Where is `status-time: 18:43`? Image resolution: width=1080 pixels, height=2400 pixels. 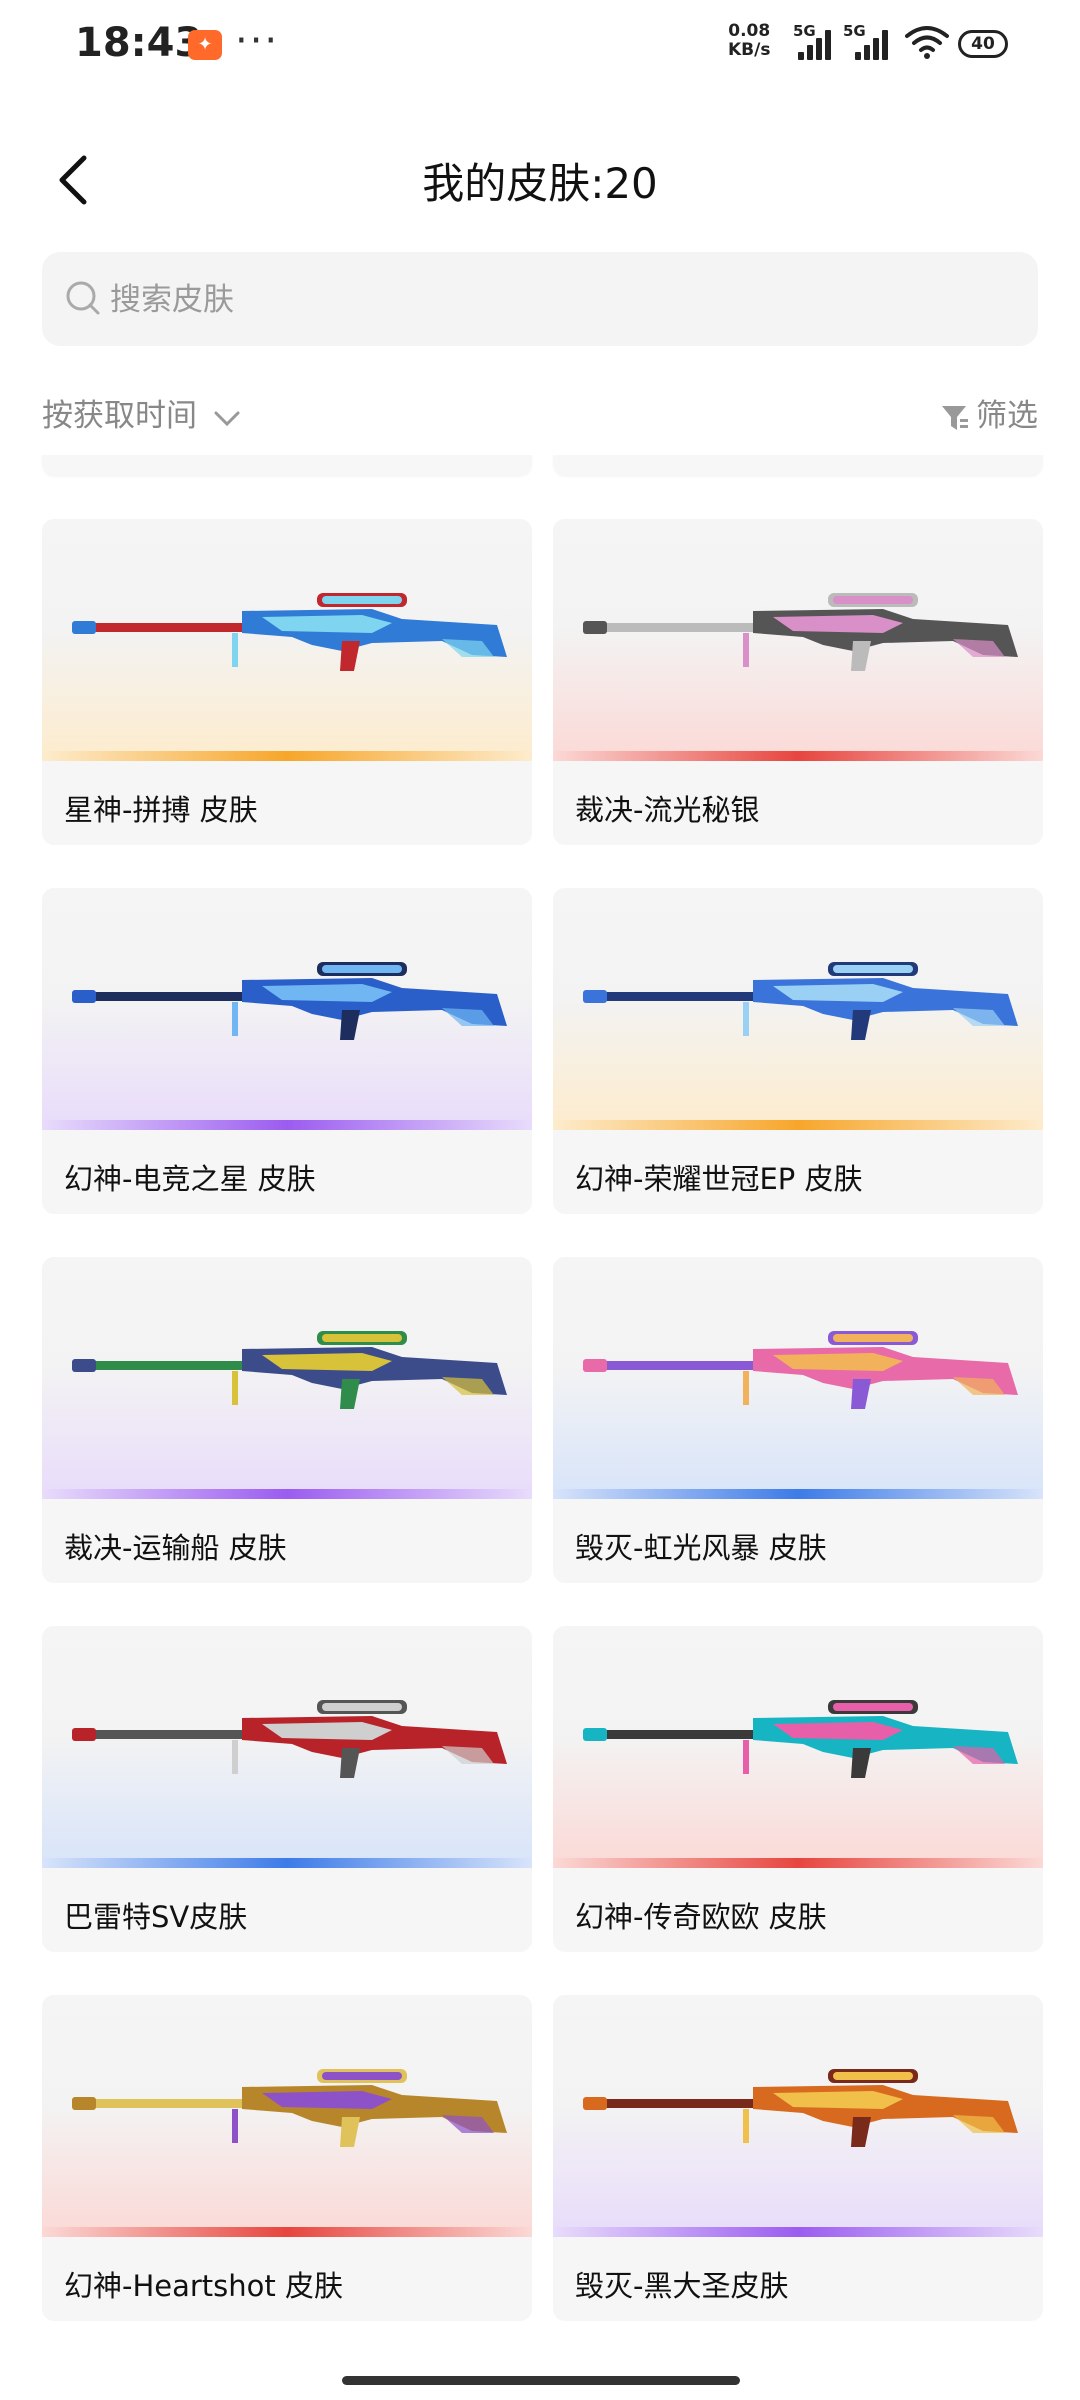
status-time: 18:43 is located at coordinates (139, 43).